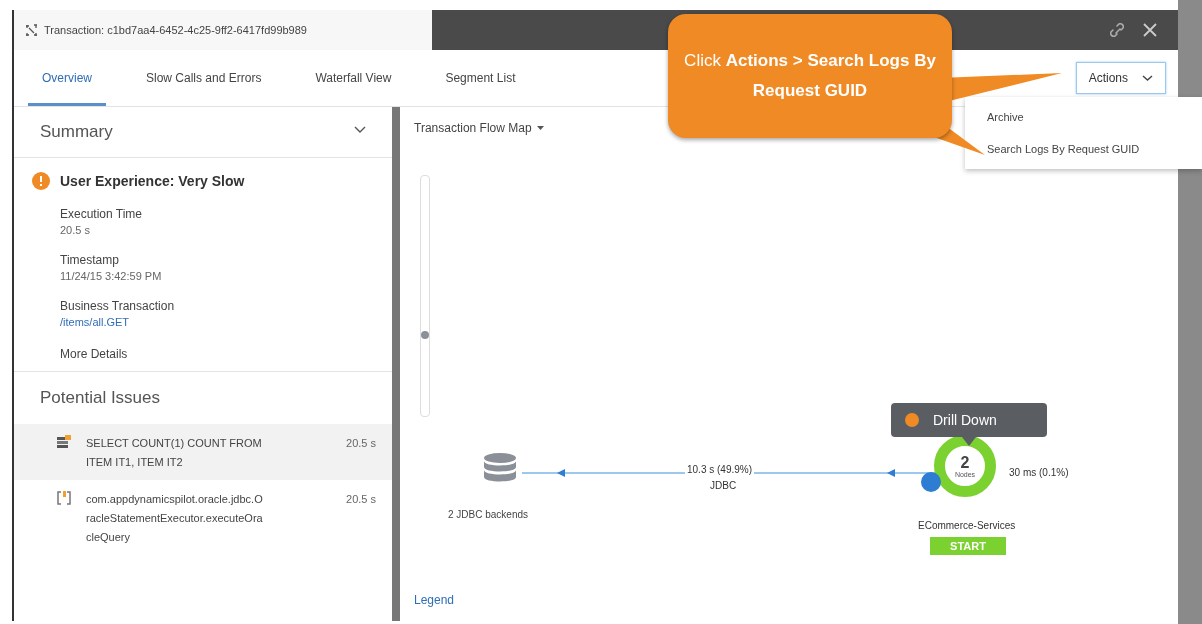 The height and width of the screenshot is (624, 1202). I want to click on drill-down-tooltip: Drill Down, so click(969, 420).